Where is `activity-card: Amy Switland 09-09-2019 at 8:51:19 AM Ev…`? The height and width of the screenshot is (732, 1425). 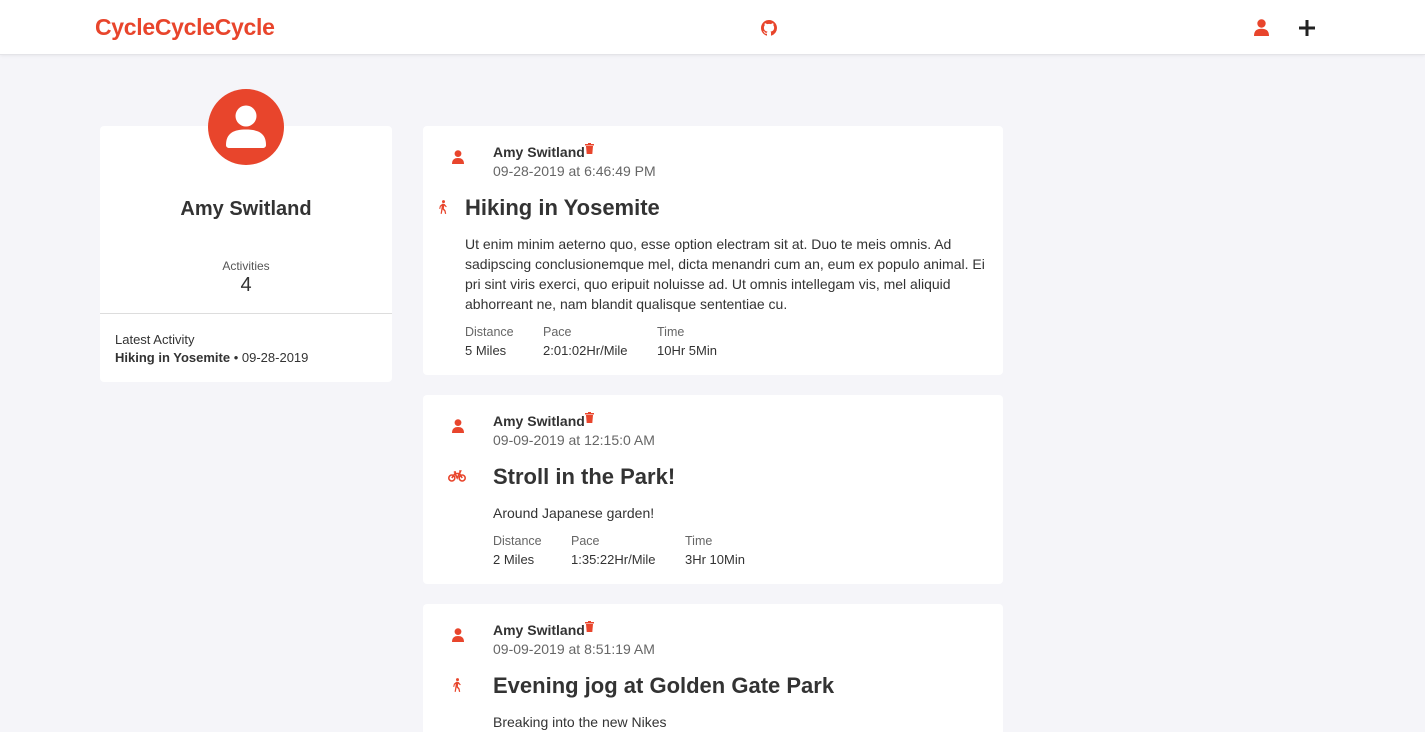
activity-card: Amy Switland 09-09-2019 at 8:51:19 AM Ev… is located at coordinates (713, 668).